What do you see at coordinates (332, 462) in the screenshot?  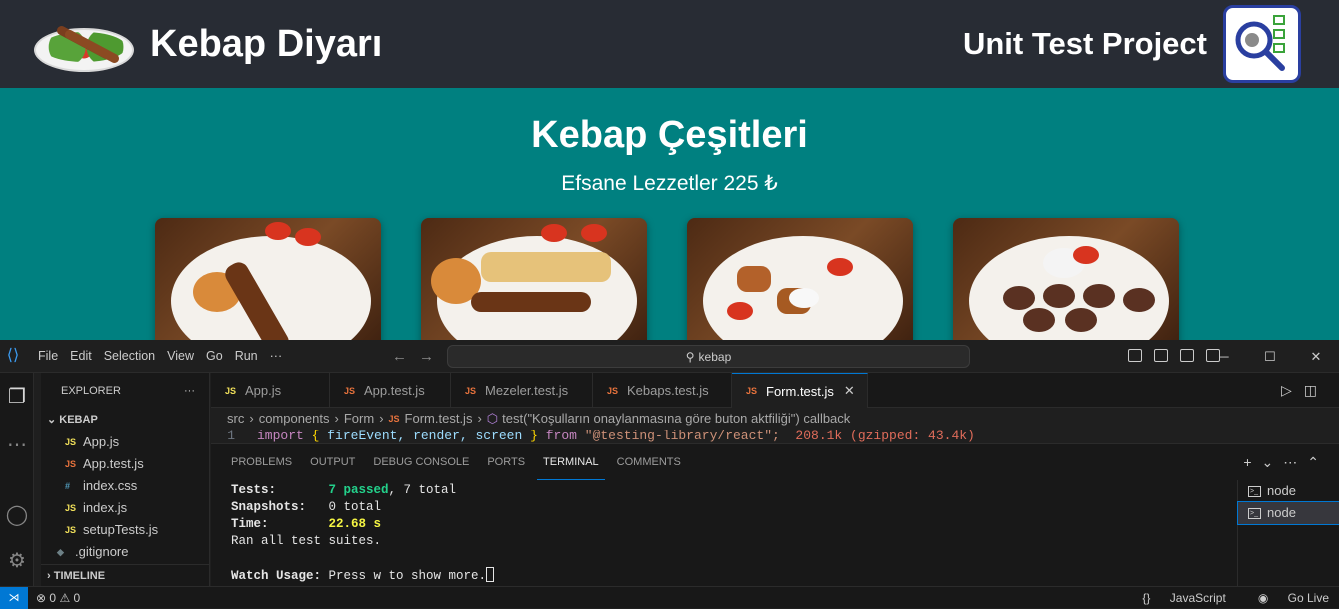 I see `tab-output: OUTPUT` at bounding box center [332, 462].